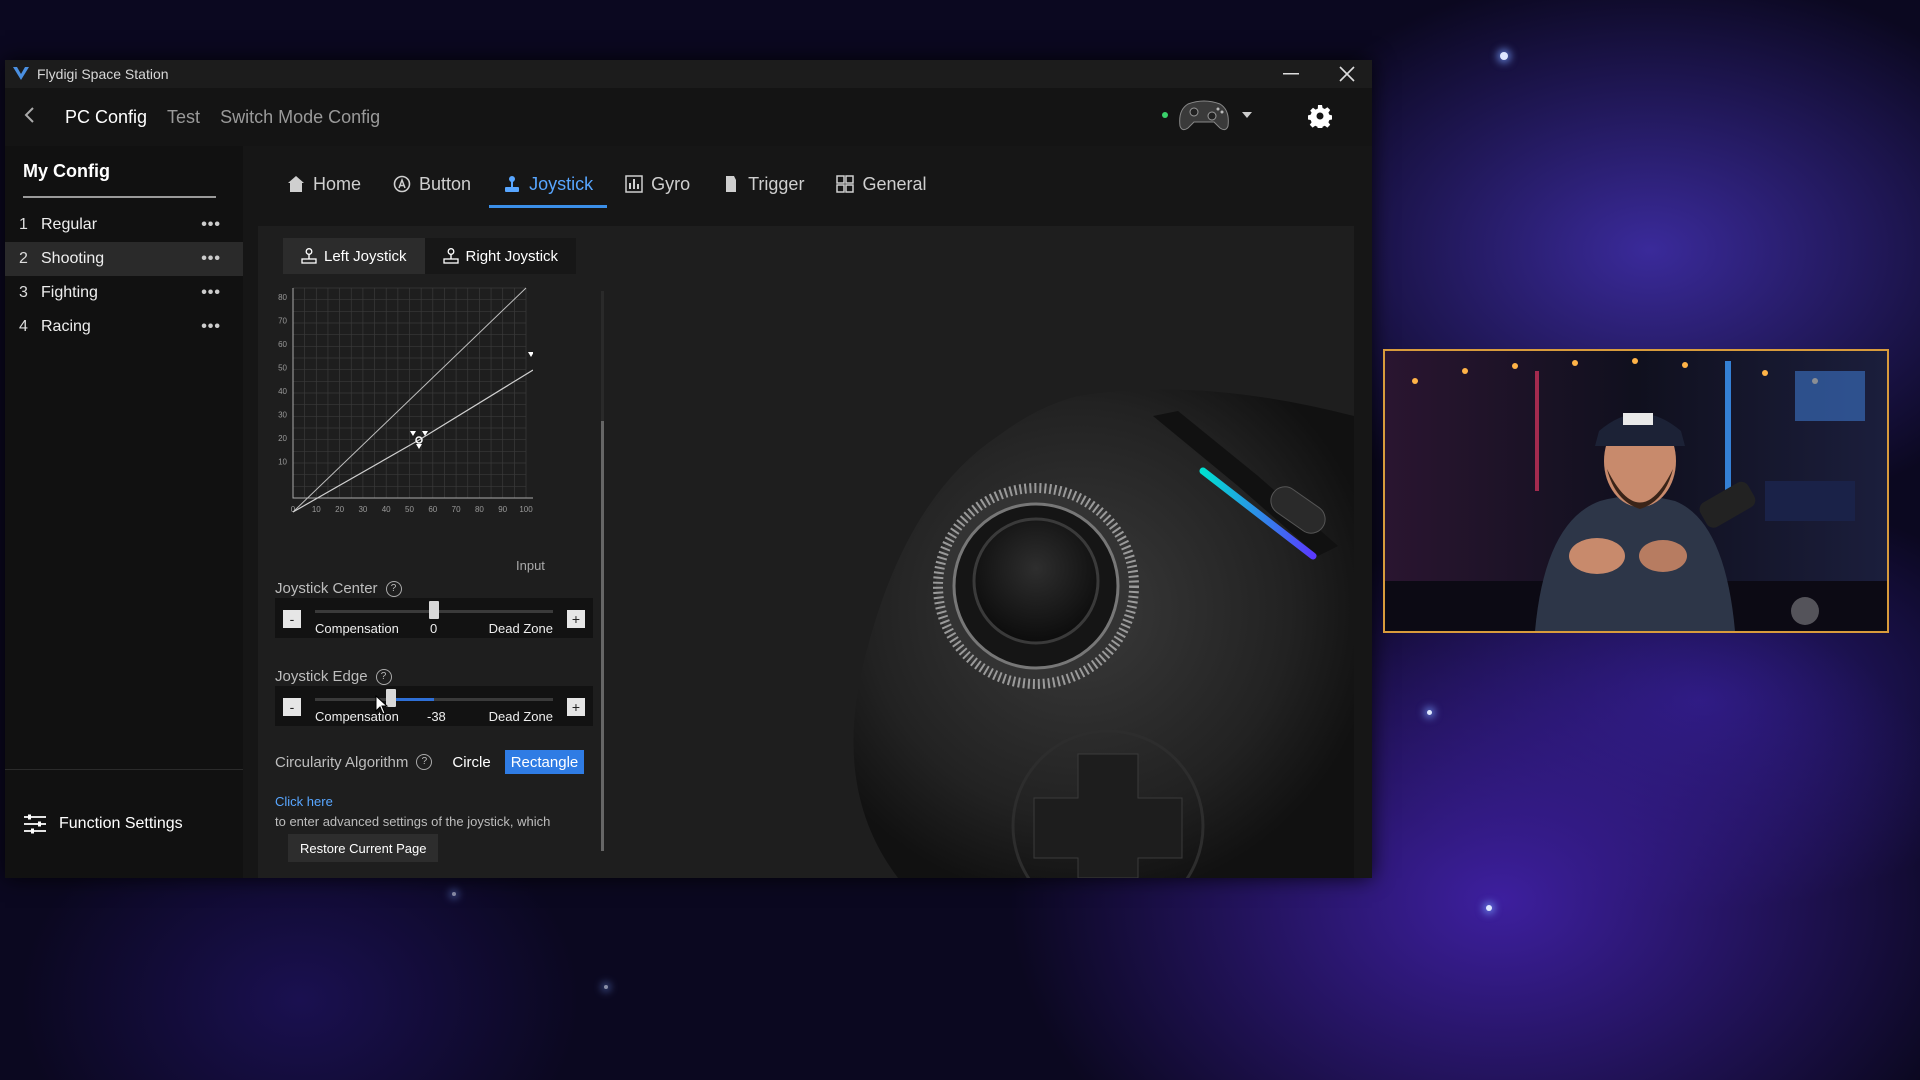 The image size is (1920, 1080). I want to click on controller-image, so click(1103, 633).